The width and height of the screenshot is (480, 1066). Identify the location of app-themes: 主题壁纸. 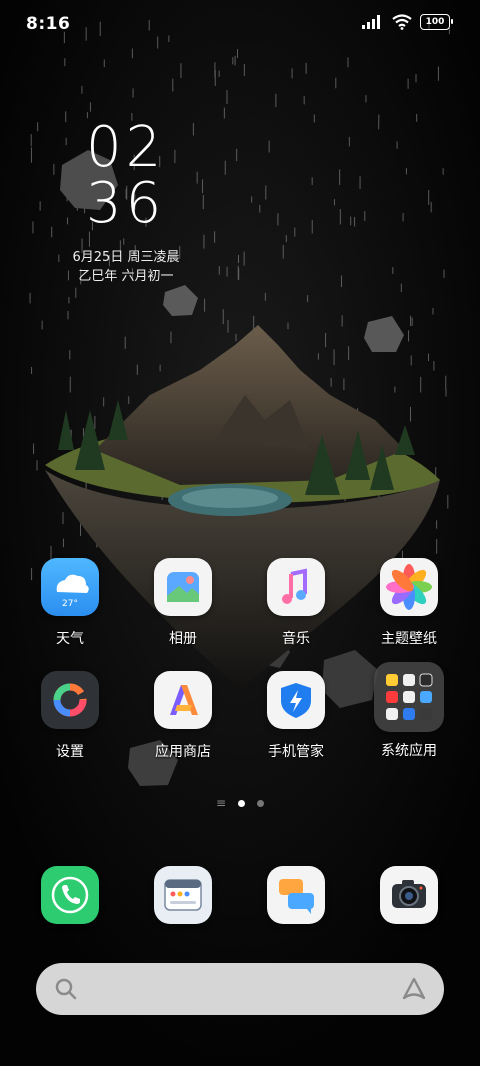
(409, 603).